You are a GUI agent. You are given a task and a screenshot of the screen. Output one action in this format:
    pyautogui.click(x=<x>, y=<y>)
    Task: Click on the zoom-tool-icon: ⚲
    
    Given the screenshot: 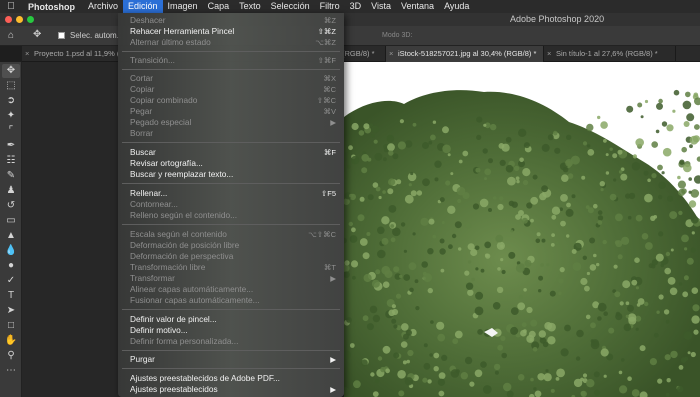 What is the action you would take?
    pyautogui.click(x=11, y=356)
    